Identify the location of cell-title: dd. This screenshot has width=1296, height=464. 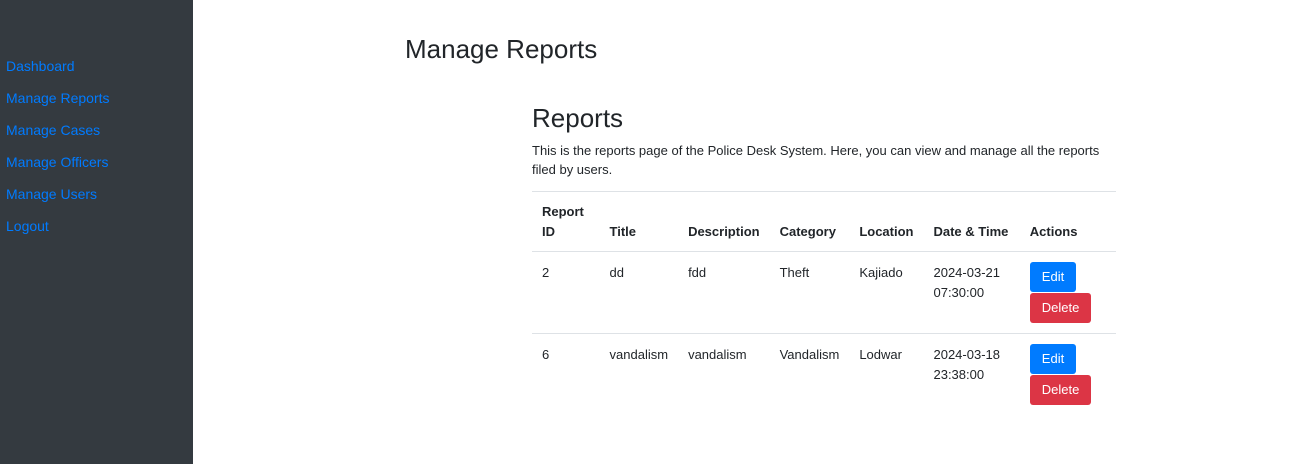
(616, 272).